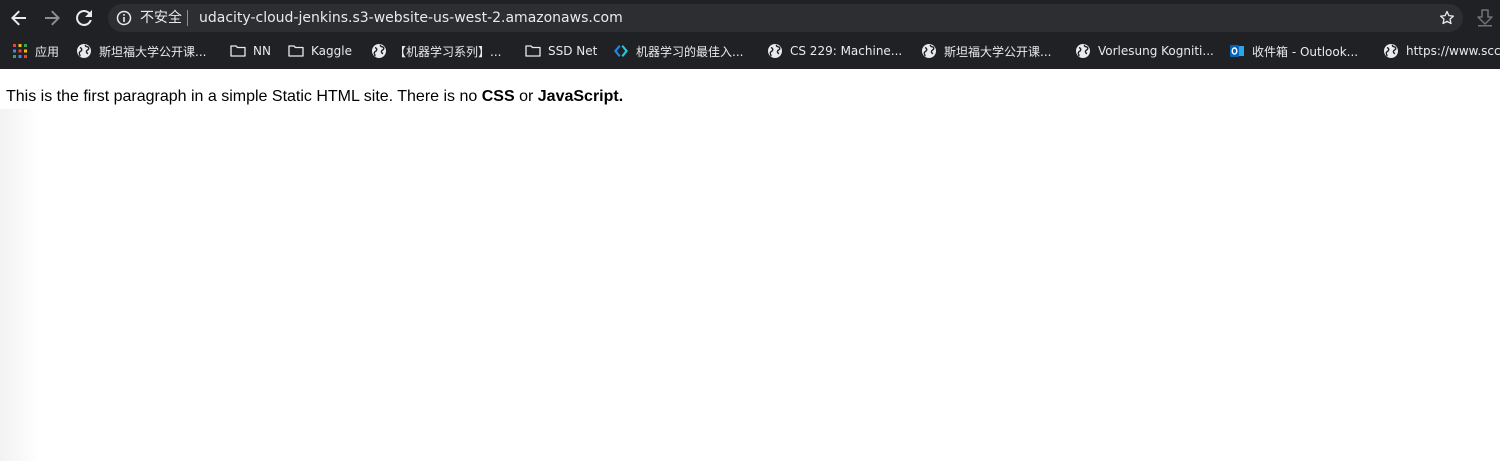  What do you see at coordinates (1485, 18) in the screenshot?
I see `download-icon` at bounding box center [1485, 18].